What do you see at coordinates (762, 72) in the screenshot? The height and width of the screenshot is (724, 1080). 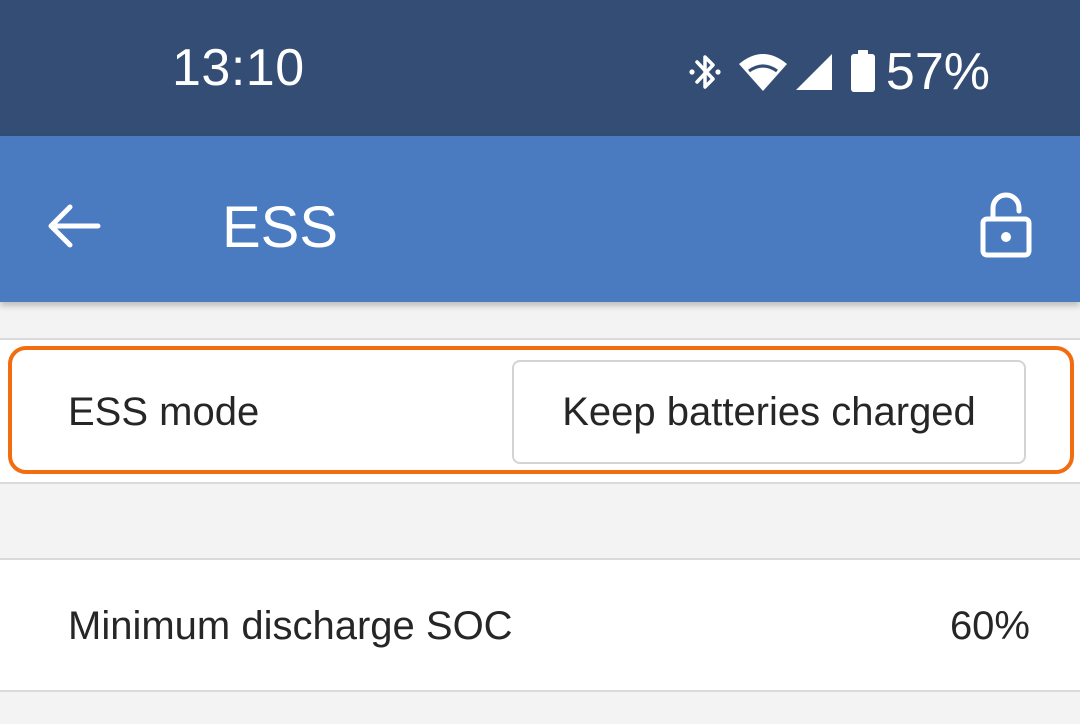 I see `wifi-icon` at bounding box center [762, 72].